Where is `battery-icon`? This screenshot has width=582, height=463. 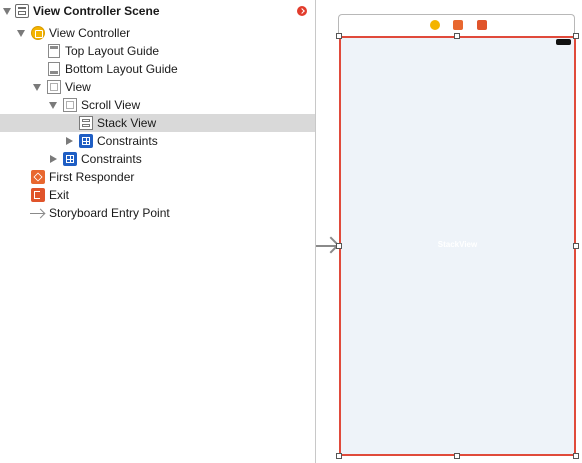
battery-icon is located at coordinates (563, 42).